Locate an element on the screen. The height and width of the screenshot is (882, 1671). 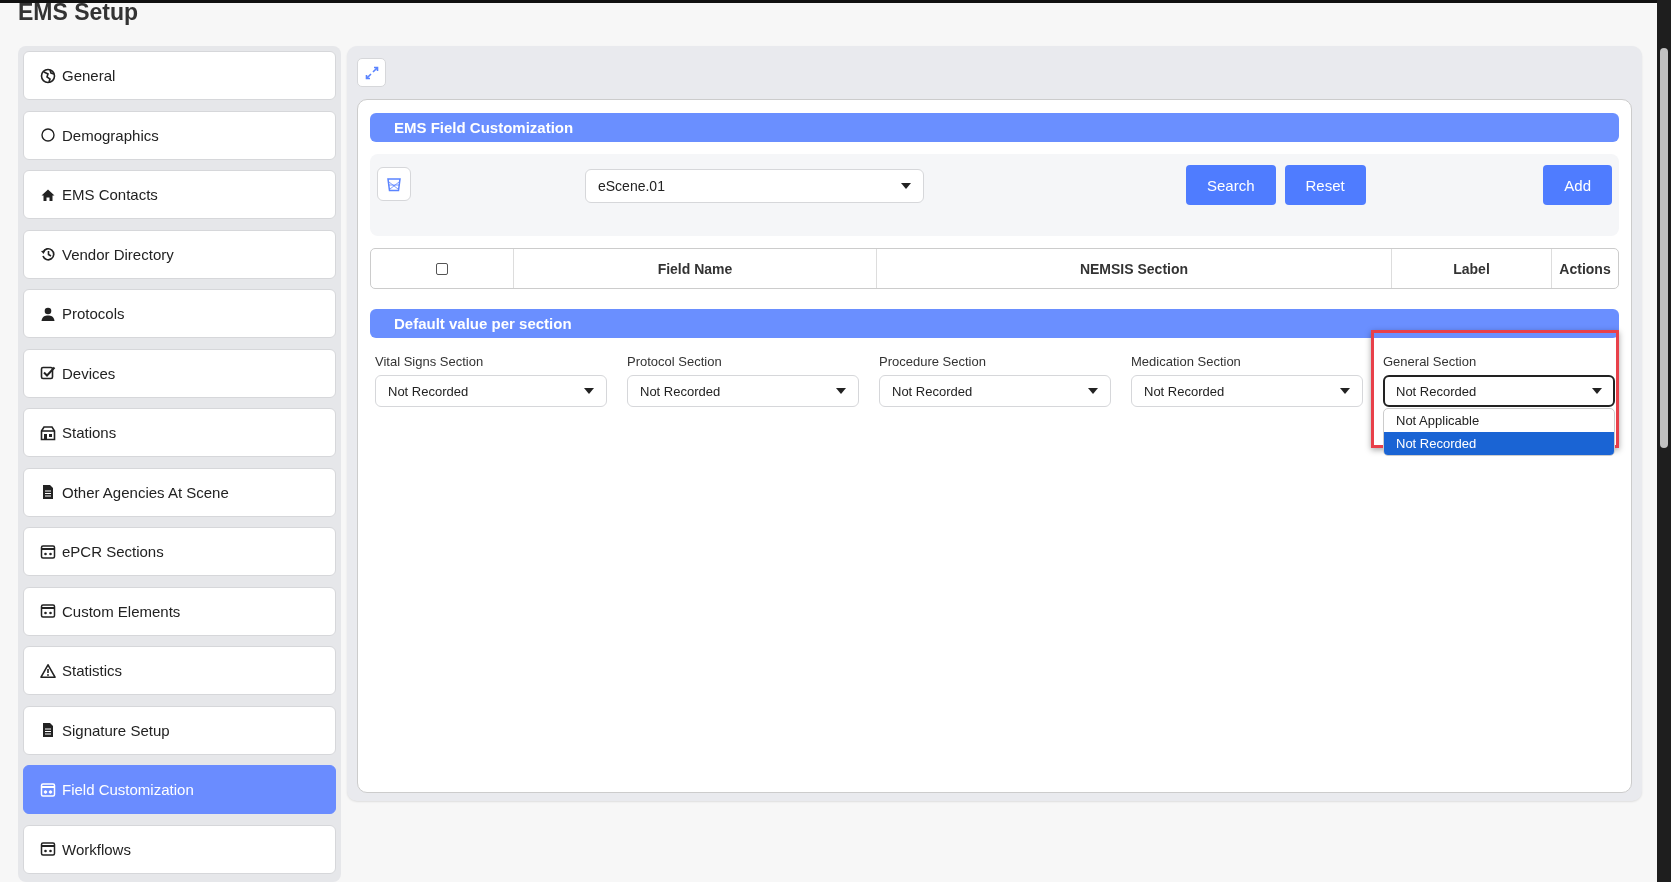
section-header: EMS Field Customization is located at coordinates (994, 127).